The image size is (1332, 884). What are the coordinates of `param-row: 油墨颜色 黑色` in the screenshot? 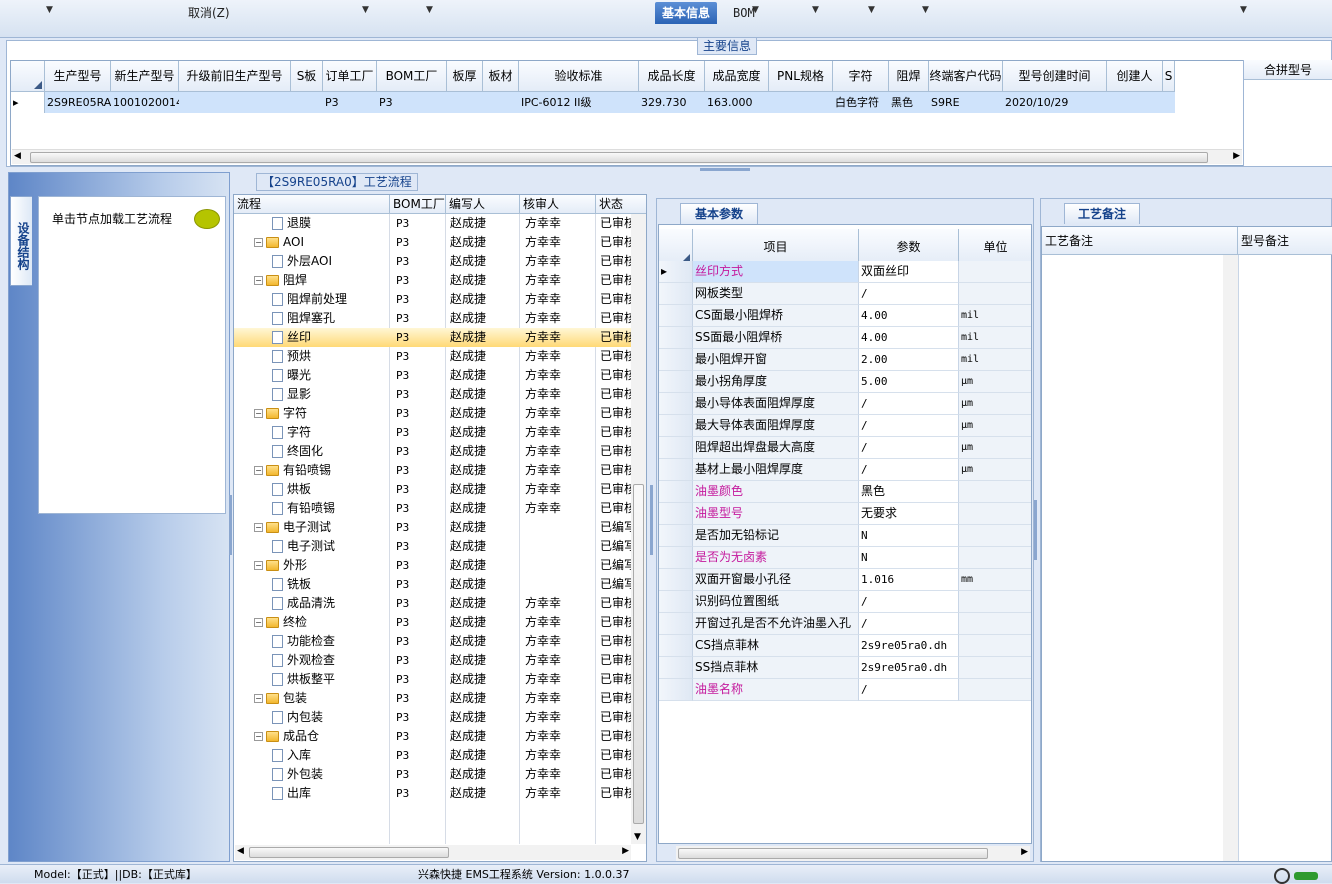 It's located at (845, 492).